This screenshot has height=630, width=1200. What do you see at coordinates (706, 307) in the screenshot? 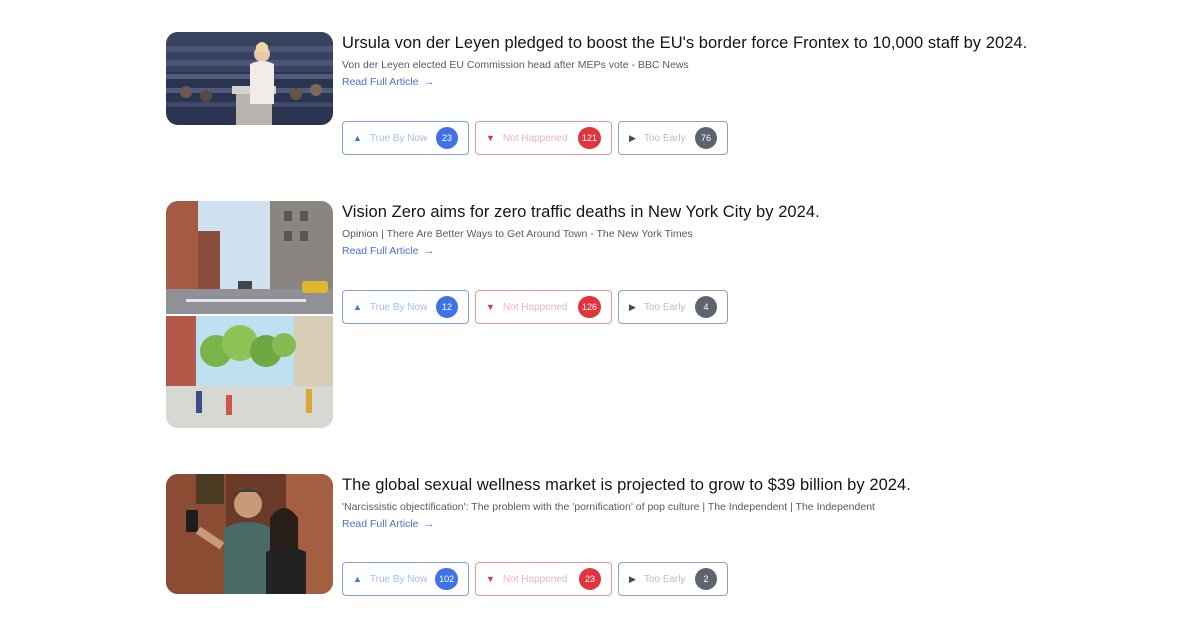
I see `vote-count-badge: 4` at bounding box center [706, 307].